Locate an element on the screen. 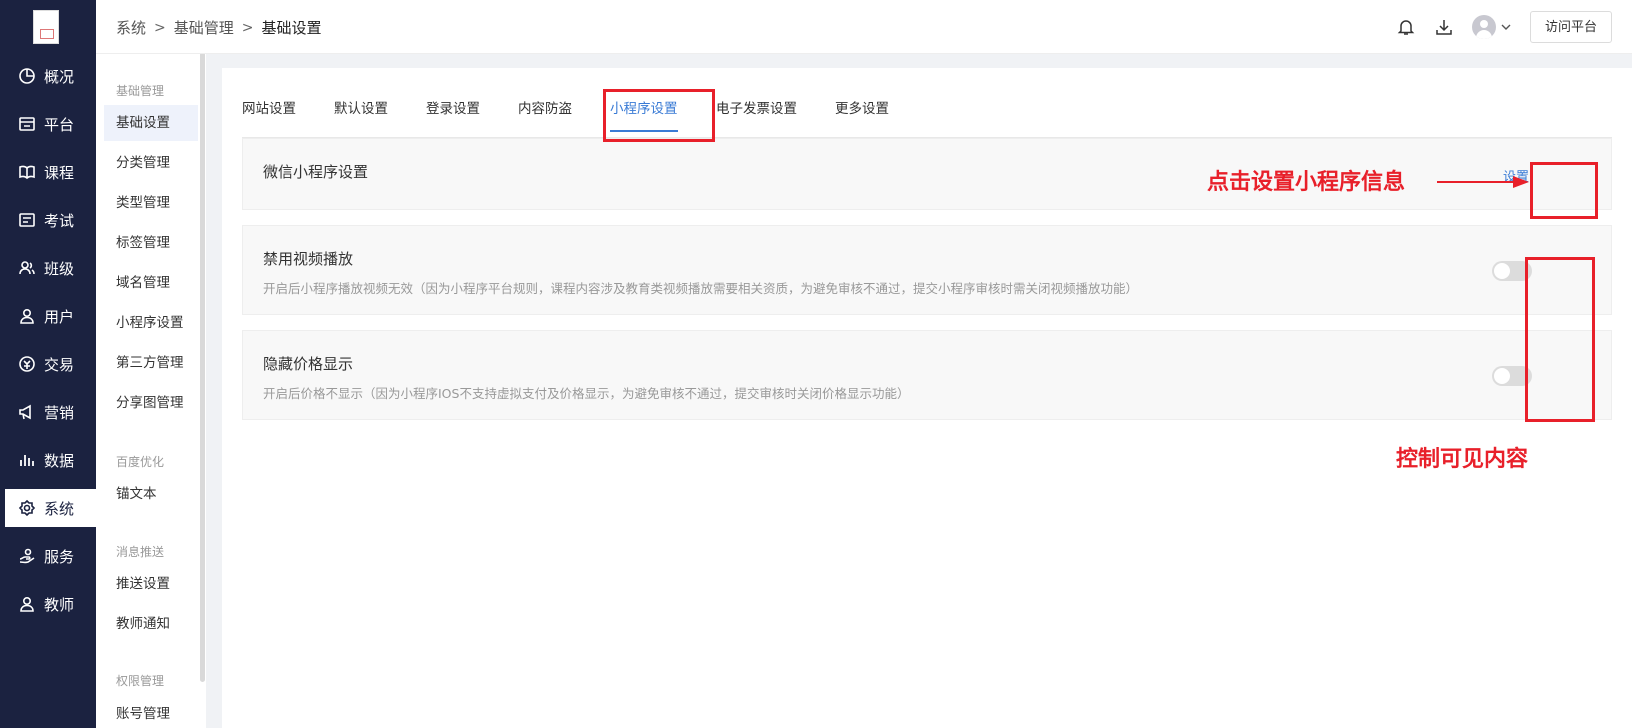 The height and width of the screenshot is (728, 1632). nav-item-user: 用户 is located at coordinates (48, 316).